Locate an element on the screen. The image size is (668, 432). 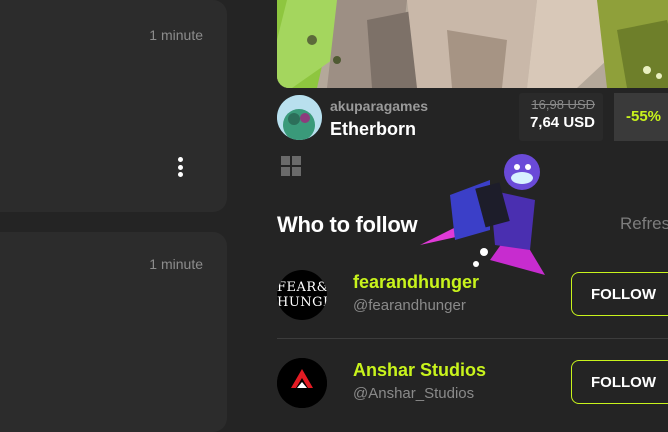
user-handle: @Anshar_Studios is located at coordinates (414, 393).